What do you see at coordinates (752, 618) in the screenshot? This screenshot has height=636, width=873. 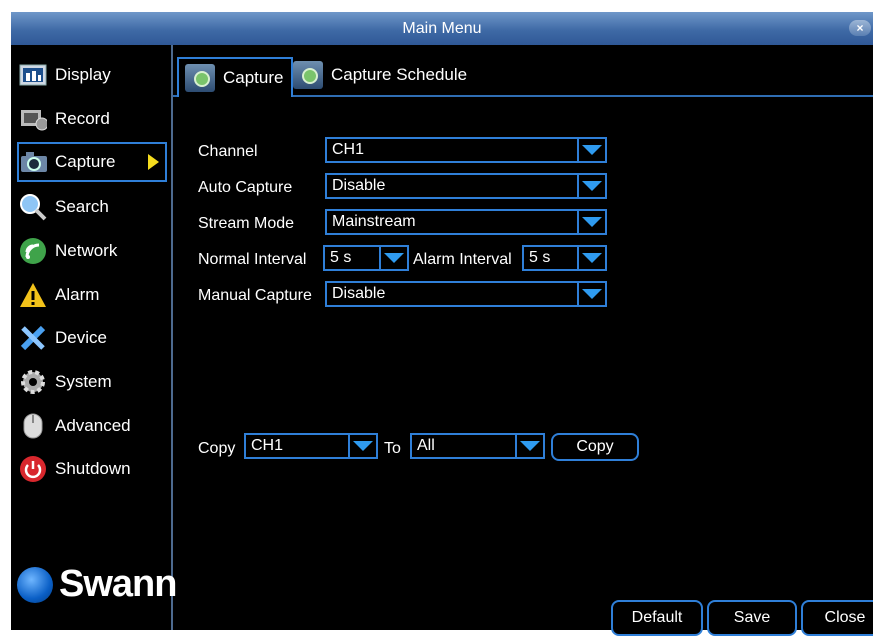 I see `save-button: Save` at bounding box center [752, 618].